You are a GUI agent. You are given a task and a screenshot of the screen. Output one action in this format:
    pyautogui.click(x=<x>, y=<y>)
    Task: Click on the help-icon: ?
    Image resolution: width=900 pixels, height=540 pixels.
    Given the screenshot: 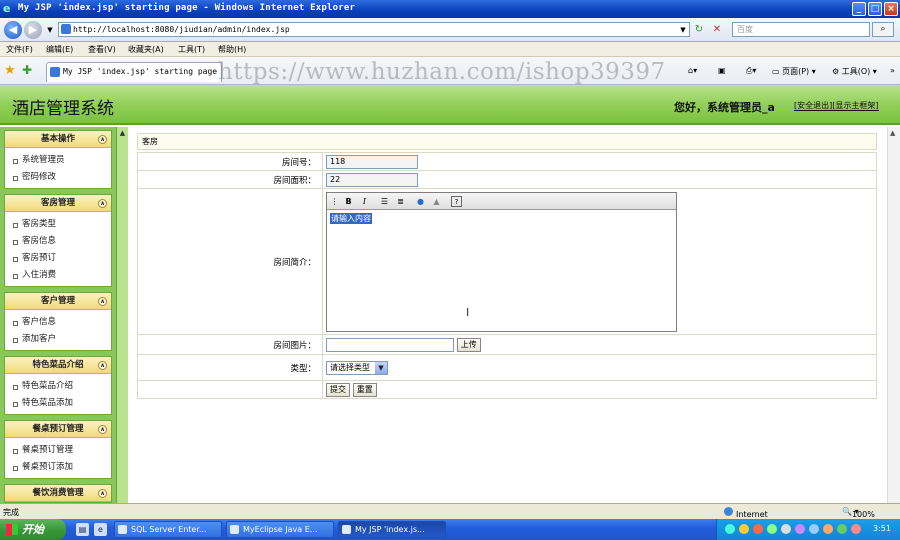 What is the action you would take?
    pyautogui.click(x=456, y=201)
    